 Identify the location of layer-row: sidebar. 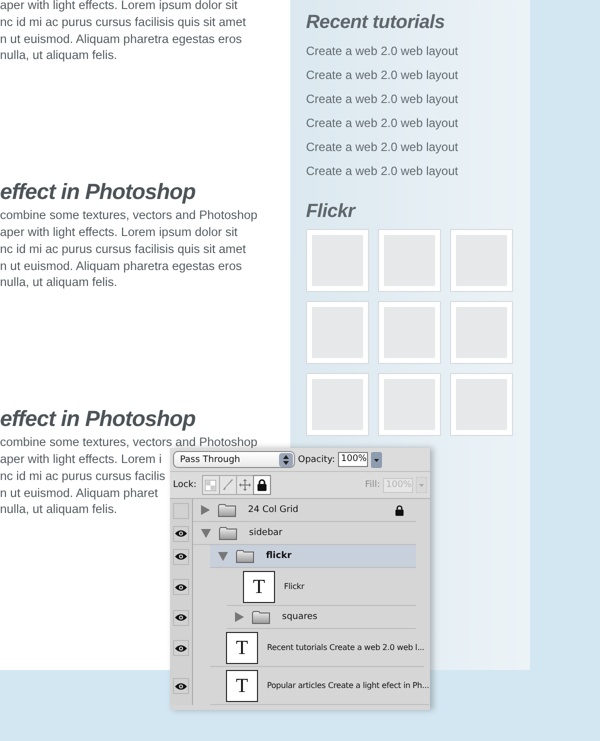
(300, 533).